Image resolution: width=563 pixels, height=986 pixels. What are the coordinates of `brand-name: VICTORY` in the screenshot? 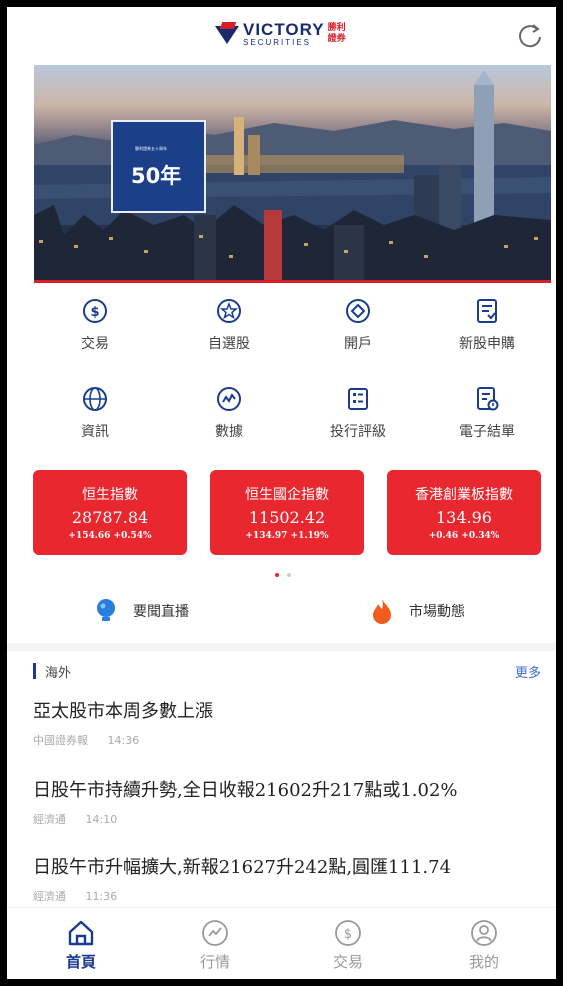 It's located at (284, 29).